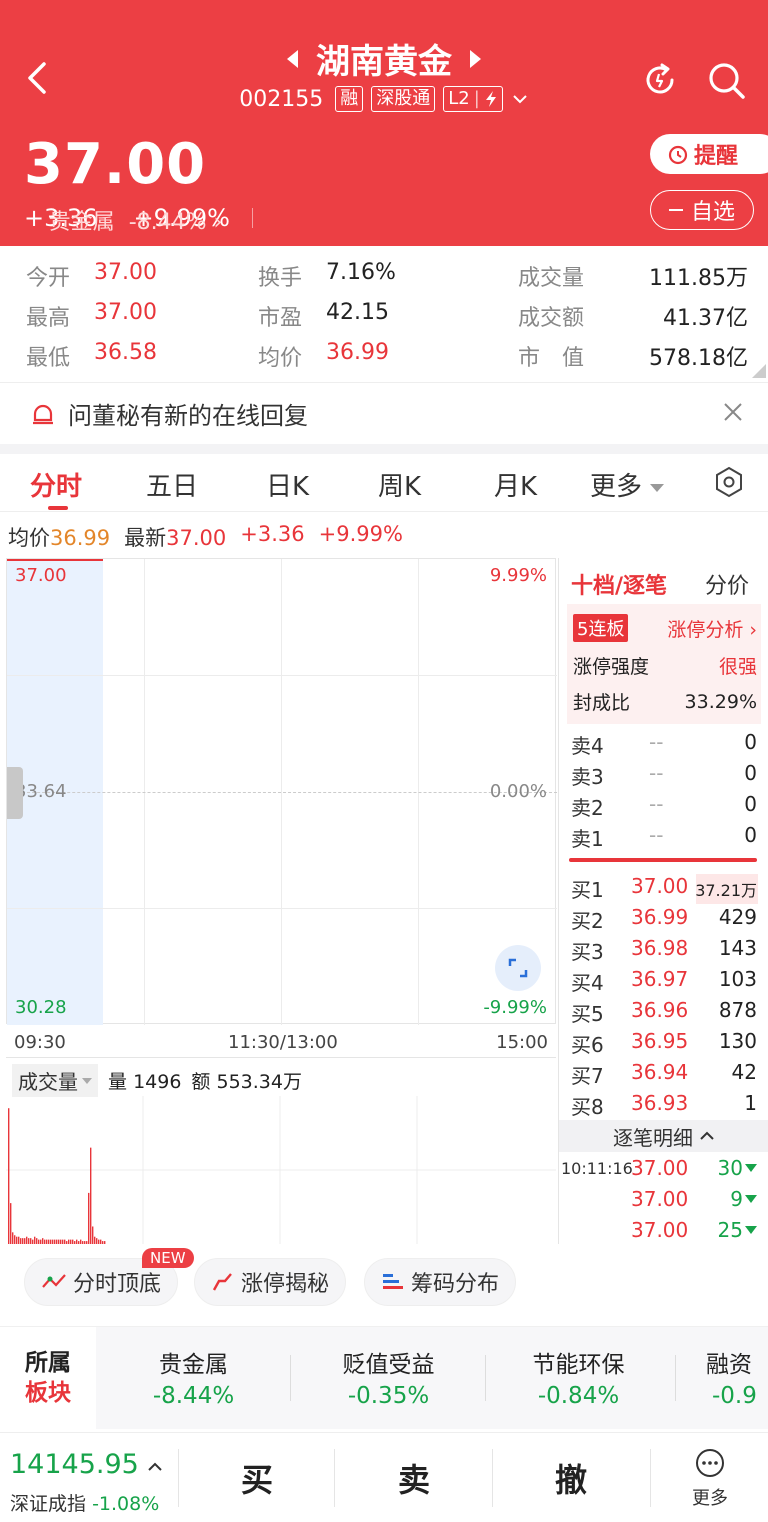 The height and width of the screenshot is (1522, 768). Describe the element at coordinates (678, 155) in the screenshot. I see `alarm-icon` at that location.